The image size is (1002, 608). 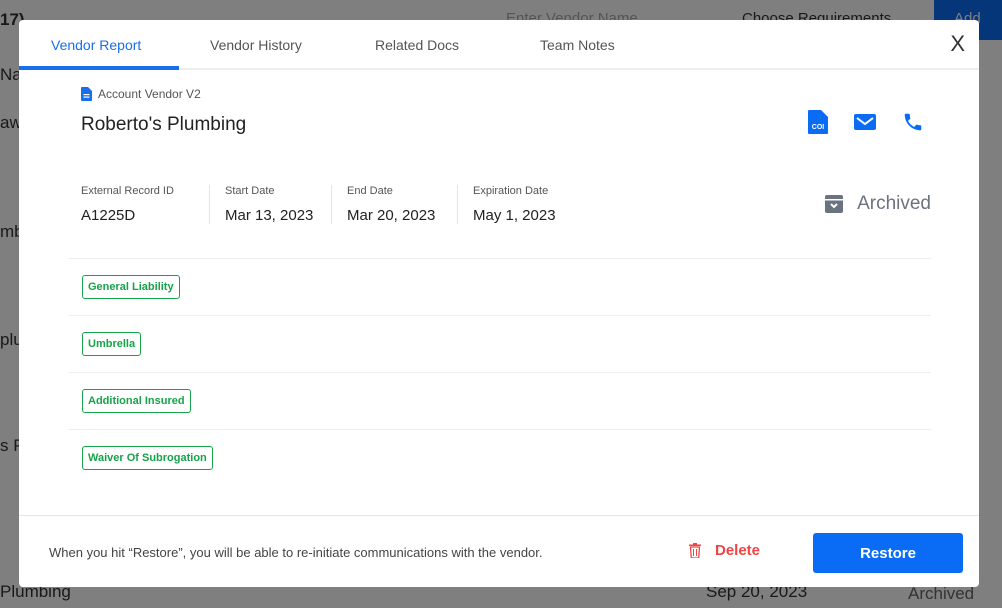 I want to click on field-external-record-id: External Record ID A1225D, so click(x=145, y=204).